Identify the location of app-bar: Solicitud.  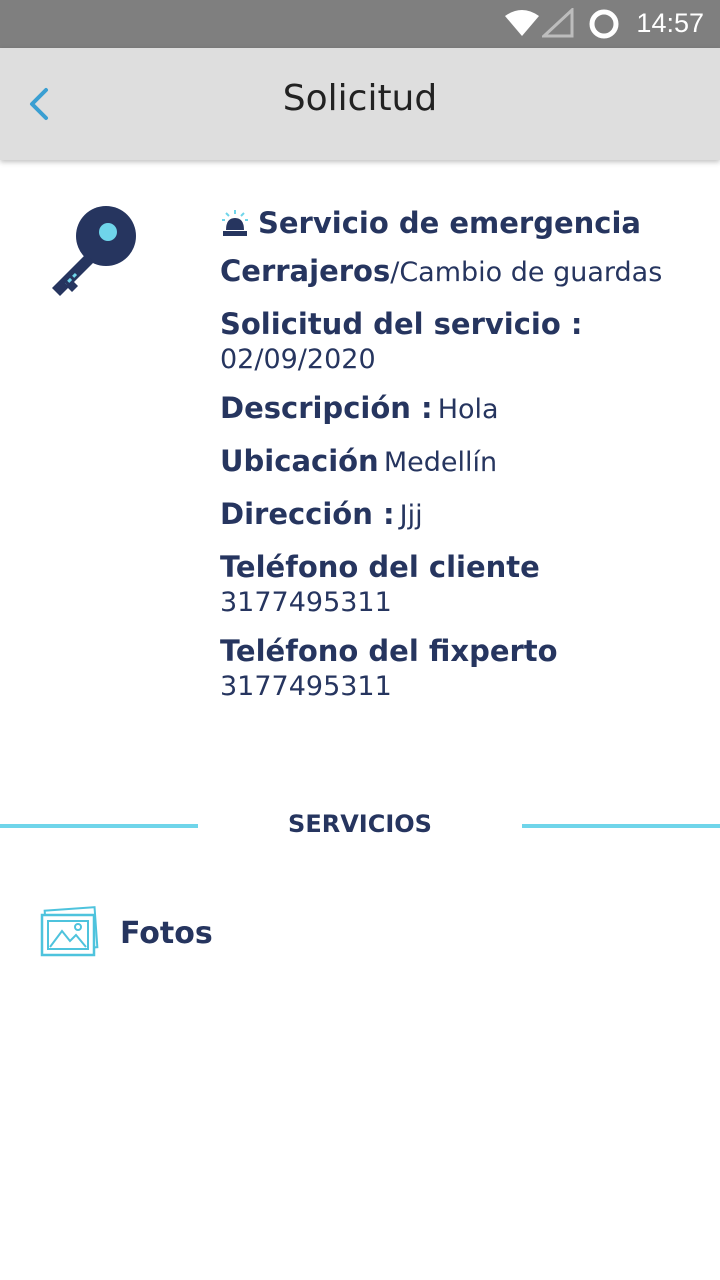
(360, 104).